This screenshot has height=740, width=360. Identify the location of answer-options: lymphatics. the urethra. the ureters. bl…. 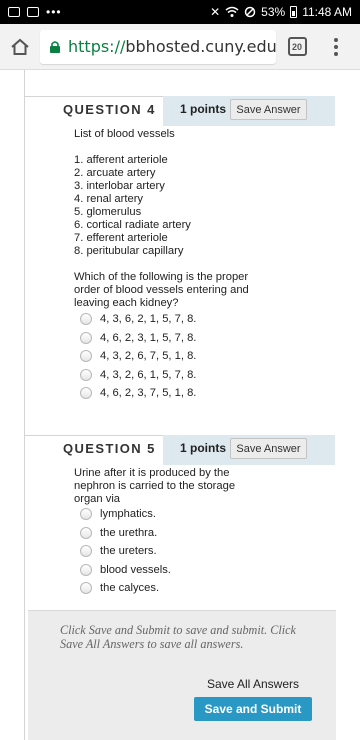
(180, 551).